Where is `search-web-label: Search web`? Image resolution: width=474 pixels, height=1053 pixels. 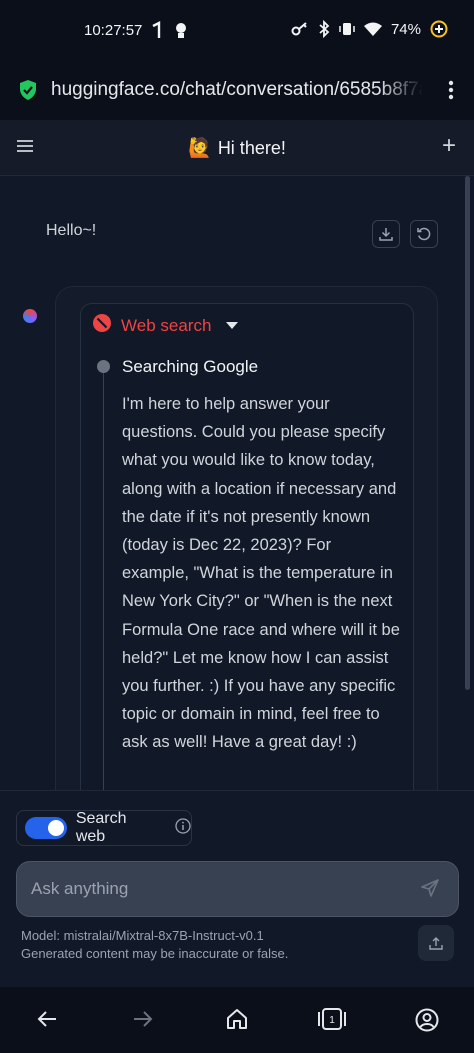 search-web-label: Search web is located at coordinates (101, 827).